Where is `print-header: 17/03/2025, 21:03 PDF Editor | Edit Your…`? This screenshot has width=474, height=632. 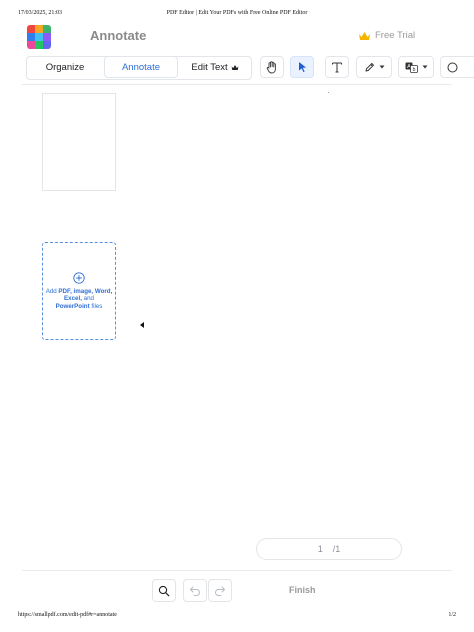 print-header: 17/03/2025, 21:03 PDF Editor | Edit Your… is located at coordinates (237, 15).